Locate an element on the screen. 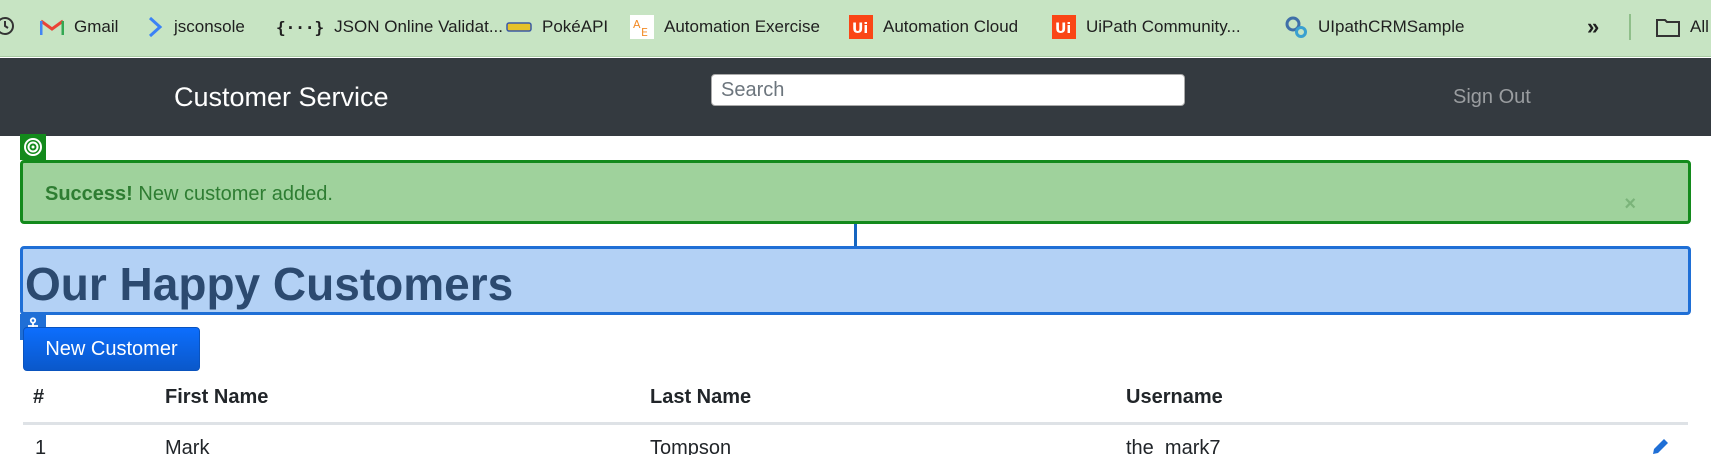 This screenshot has height=455, width=1711. bookmark-jsconsole: jsconsole is located at coordinates (195, 27).